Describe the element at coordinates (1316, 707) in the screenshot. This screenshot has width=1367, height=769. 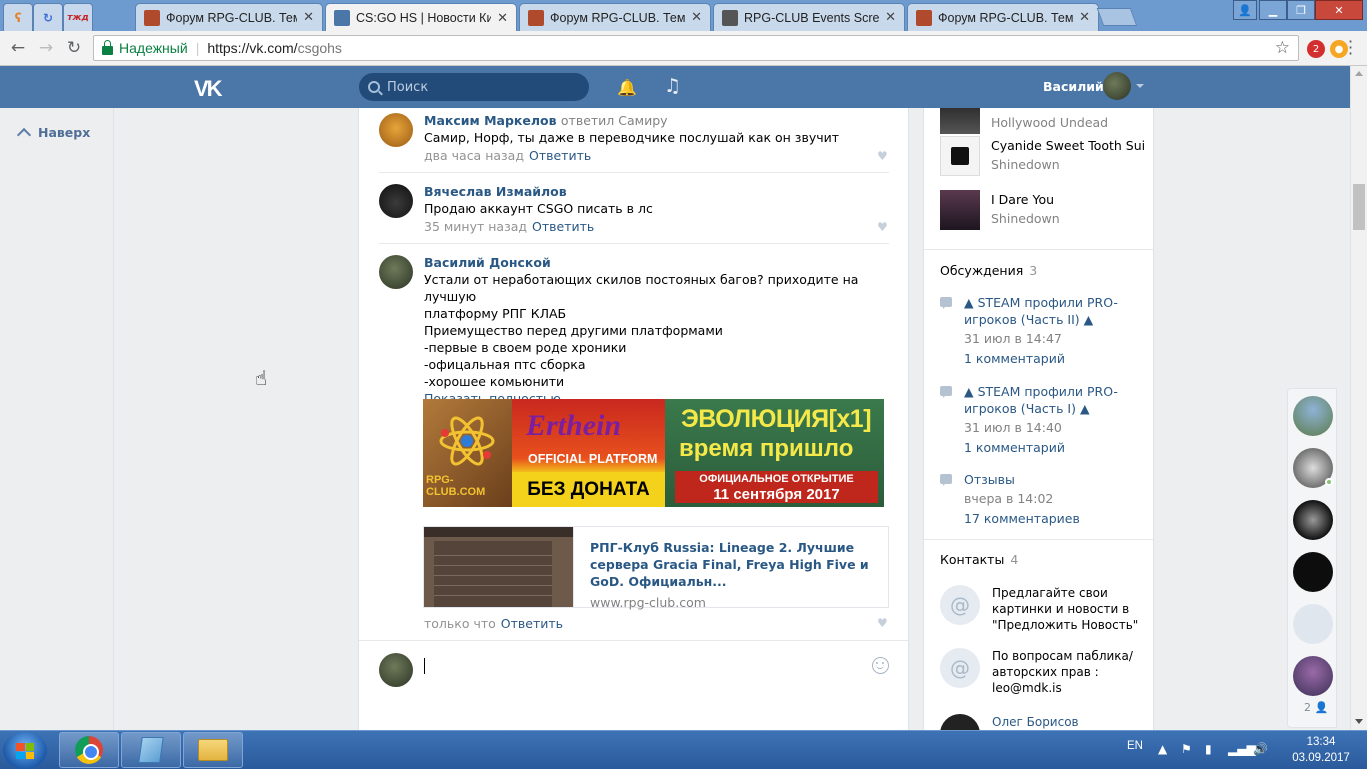
I see `chat-more-count: 2 👤` at that location.